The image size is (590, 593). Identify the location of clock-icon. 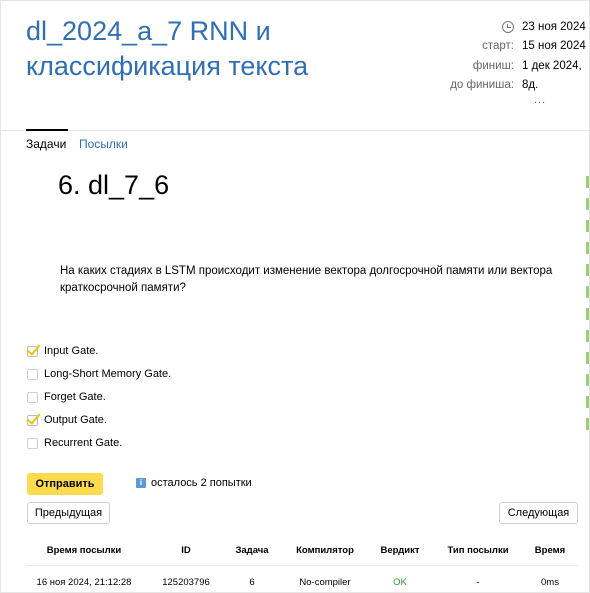
(508, 27).